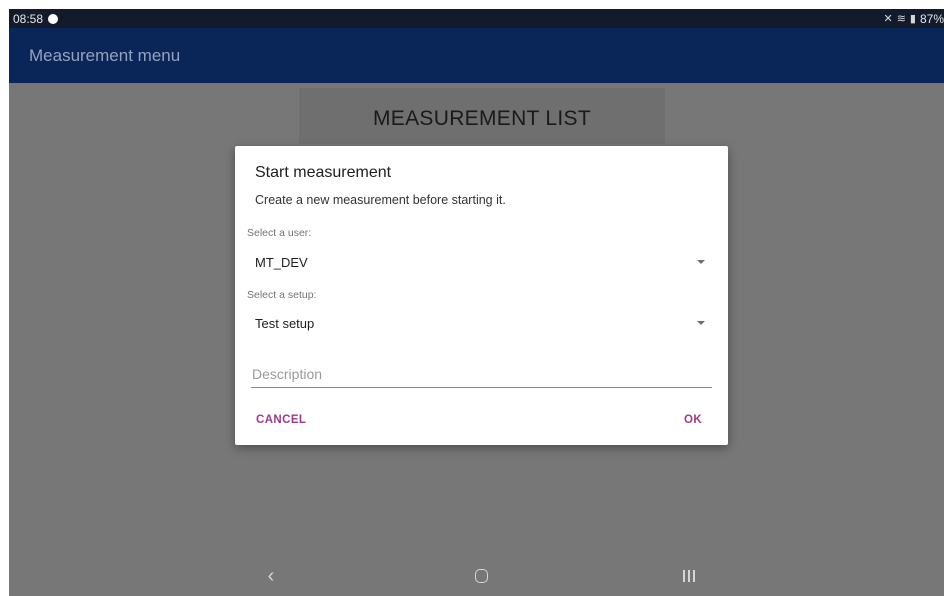 Image resolution: width=944 pixels, height=596 pixels. I want to click on battery-level: 87%, so click(931, 18).